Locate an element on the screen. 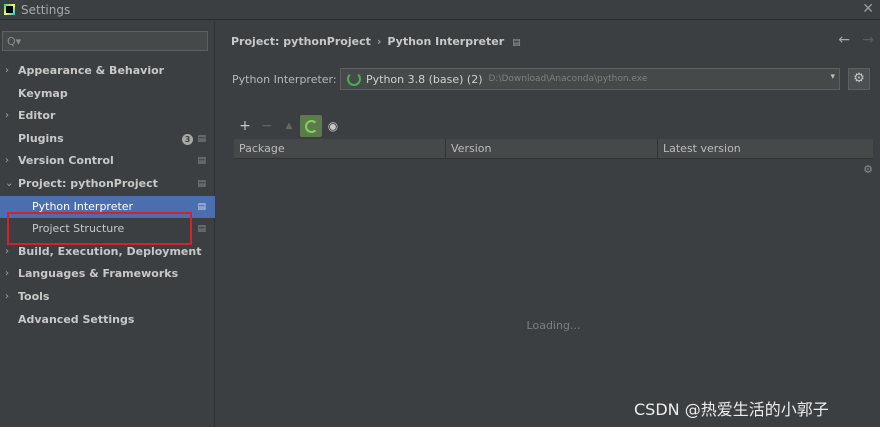  sidebar-item-label: Version Control is located at coordinates (66, 161).